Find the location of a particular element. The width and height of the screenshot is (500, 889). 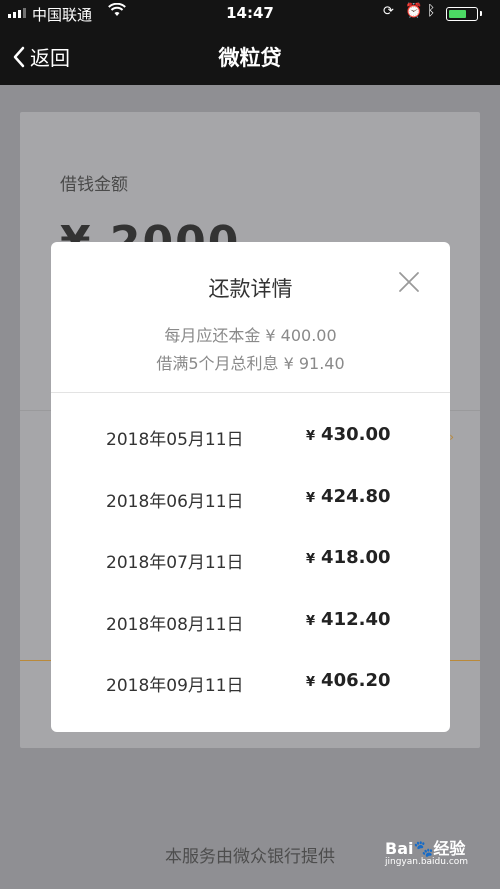

row-amount: ¥418.00 is located at coordinates (348, 557).